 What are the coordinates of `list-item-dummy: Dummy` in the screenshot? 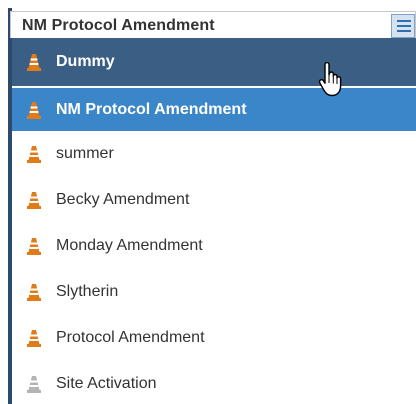 It's located at (214, 62).